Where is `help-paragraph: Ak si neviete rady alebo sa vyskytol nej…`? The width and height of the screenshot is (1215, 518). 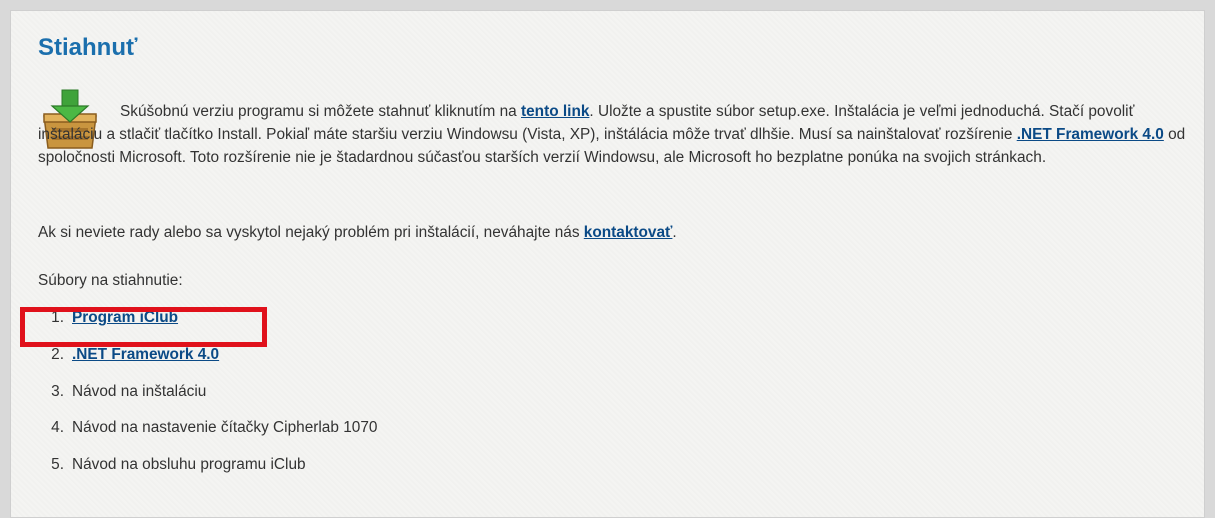 help-paragraph: Ak si neviete rady alebo sa vyskytol nej… is located at coordinates (357, 233).